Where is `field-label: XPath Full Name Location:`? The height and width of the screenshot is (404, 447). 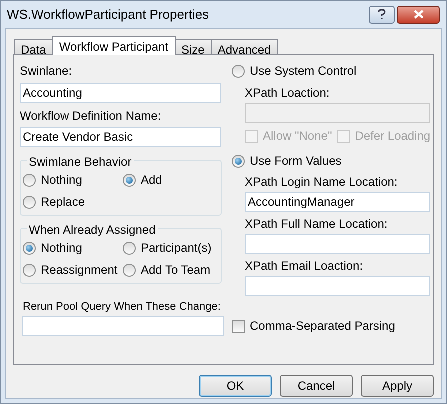
field-label: XPath Full Name Location: is located at coordinates (317, 223).